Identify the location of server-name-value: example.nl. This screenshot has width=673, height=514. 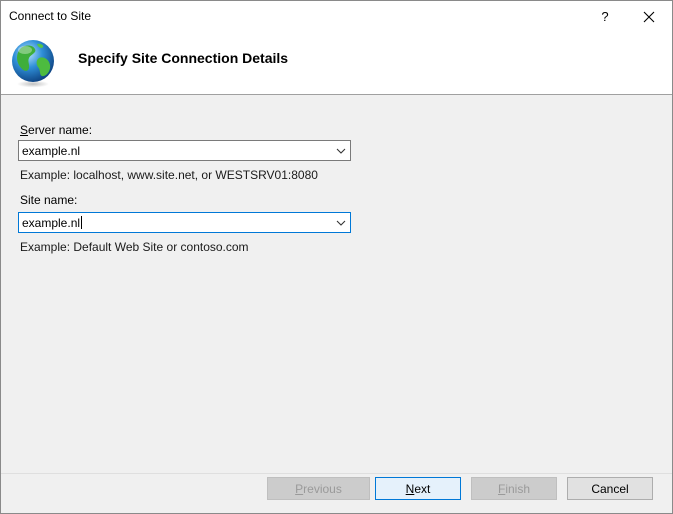
(51, 151).